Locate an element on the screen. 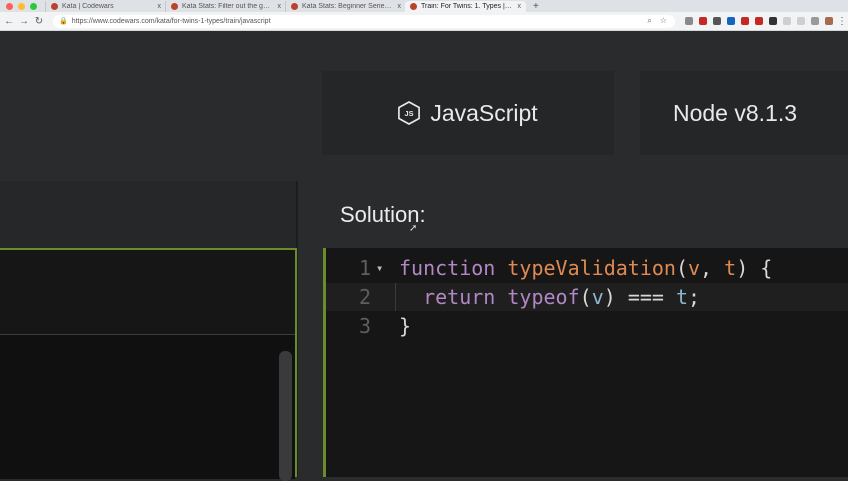  indent-guide is located at coordinates (395, 297).